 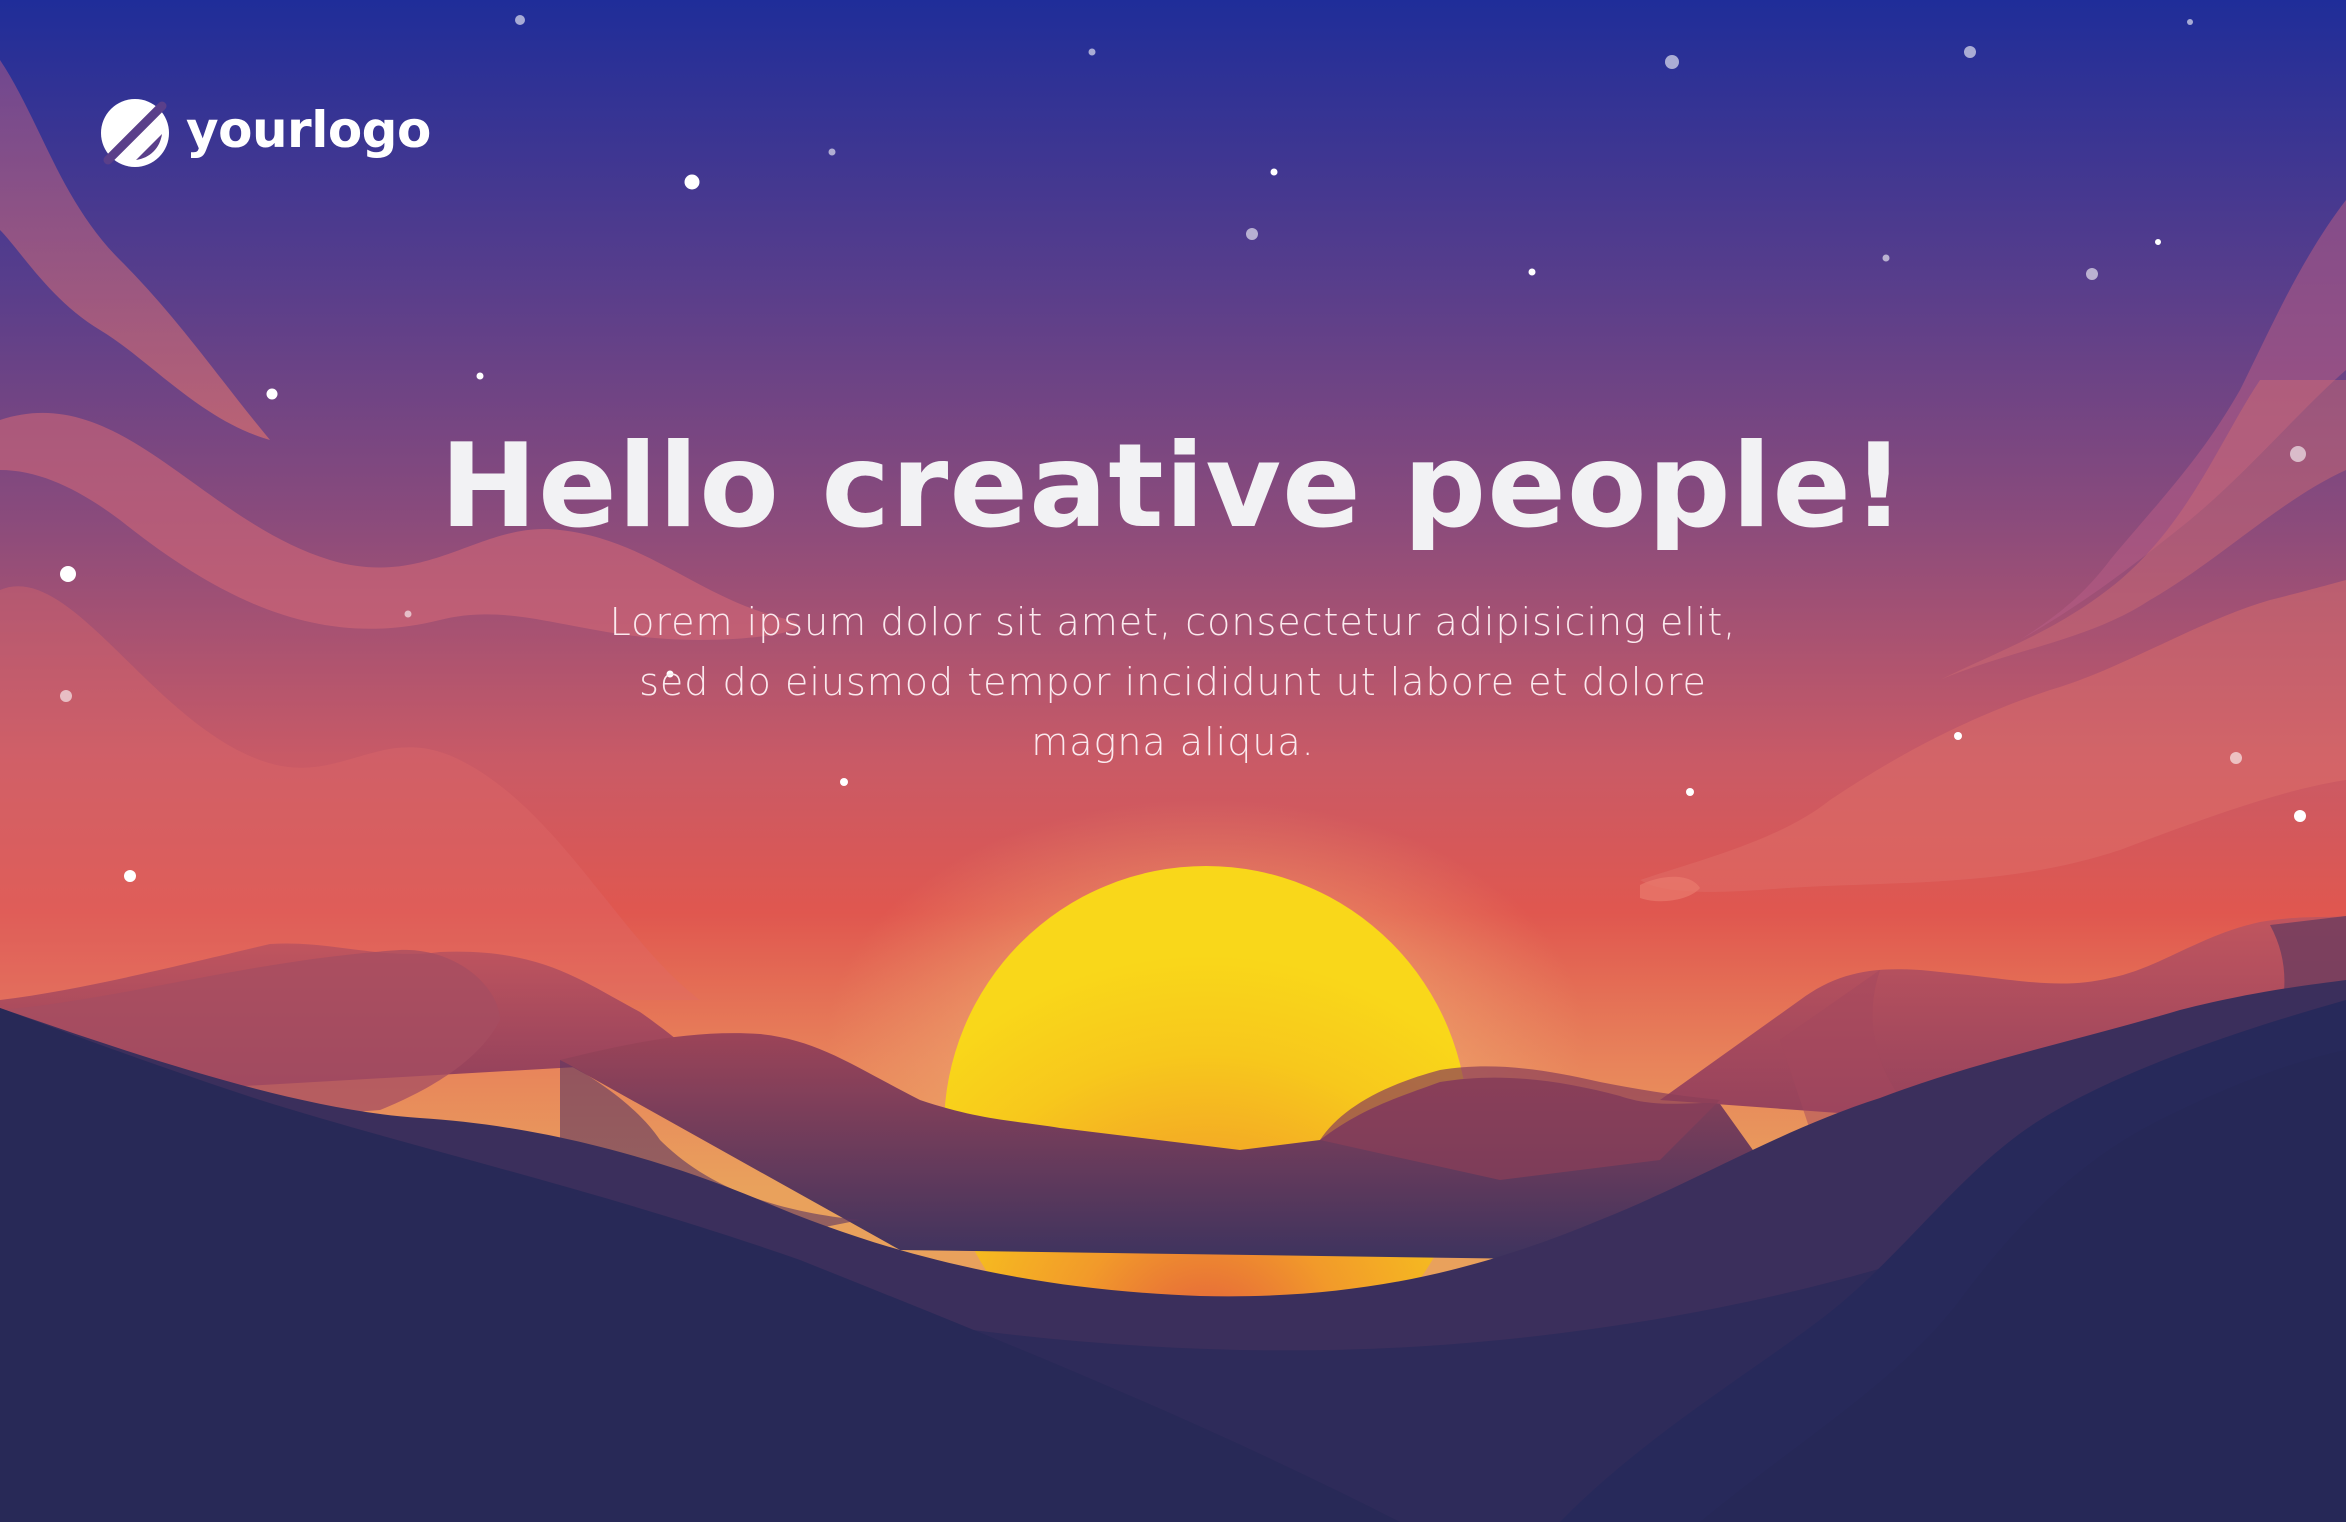 What do you see at coordinates (1173, 486) in the screenshot?
I see `hero-title: Hello creative people!` at bounding box center [1173, 486].